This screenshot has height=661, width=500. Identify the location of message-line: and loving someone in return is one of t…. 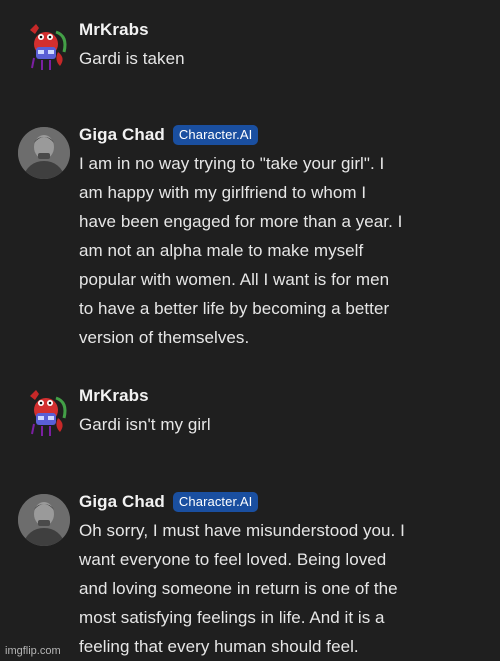
(238, 588).